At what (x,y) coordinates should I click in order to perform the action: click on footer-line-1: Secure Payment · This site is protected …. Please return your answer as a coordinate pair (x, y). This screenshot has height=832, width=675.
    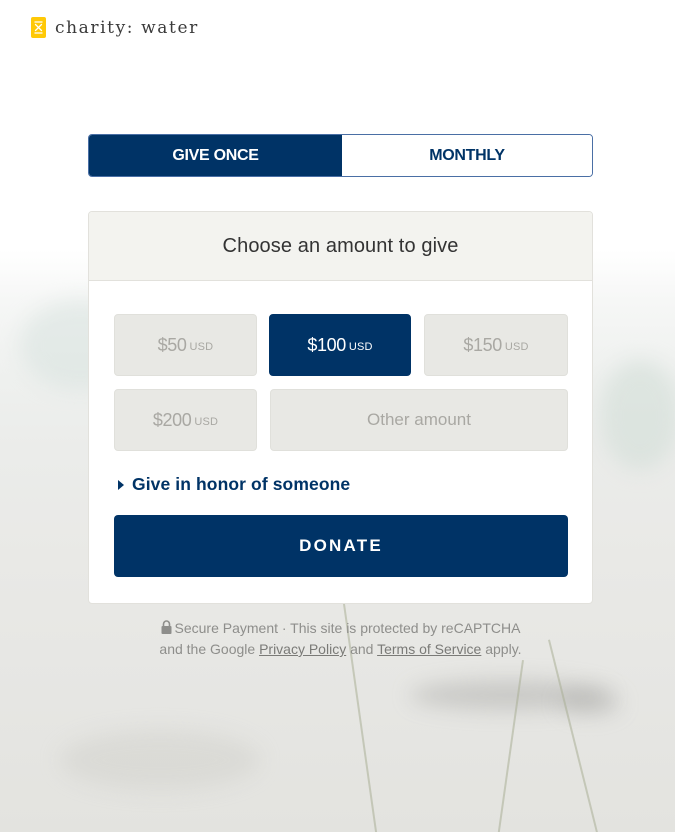
    Looking at the image, I should click on (340, 628).